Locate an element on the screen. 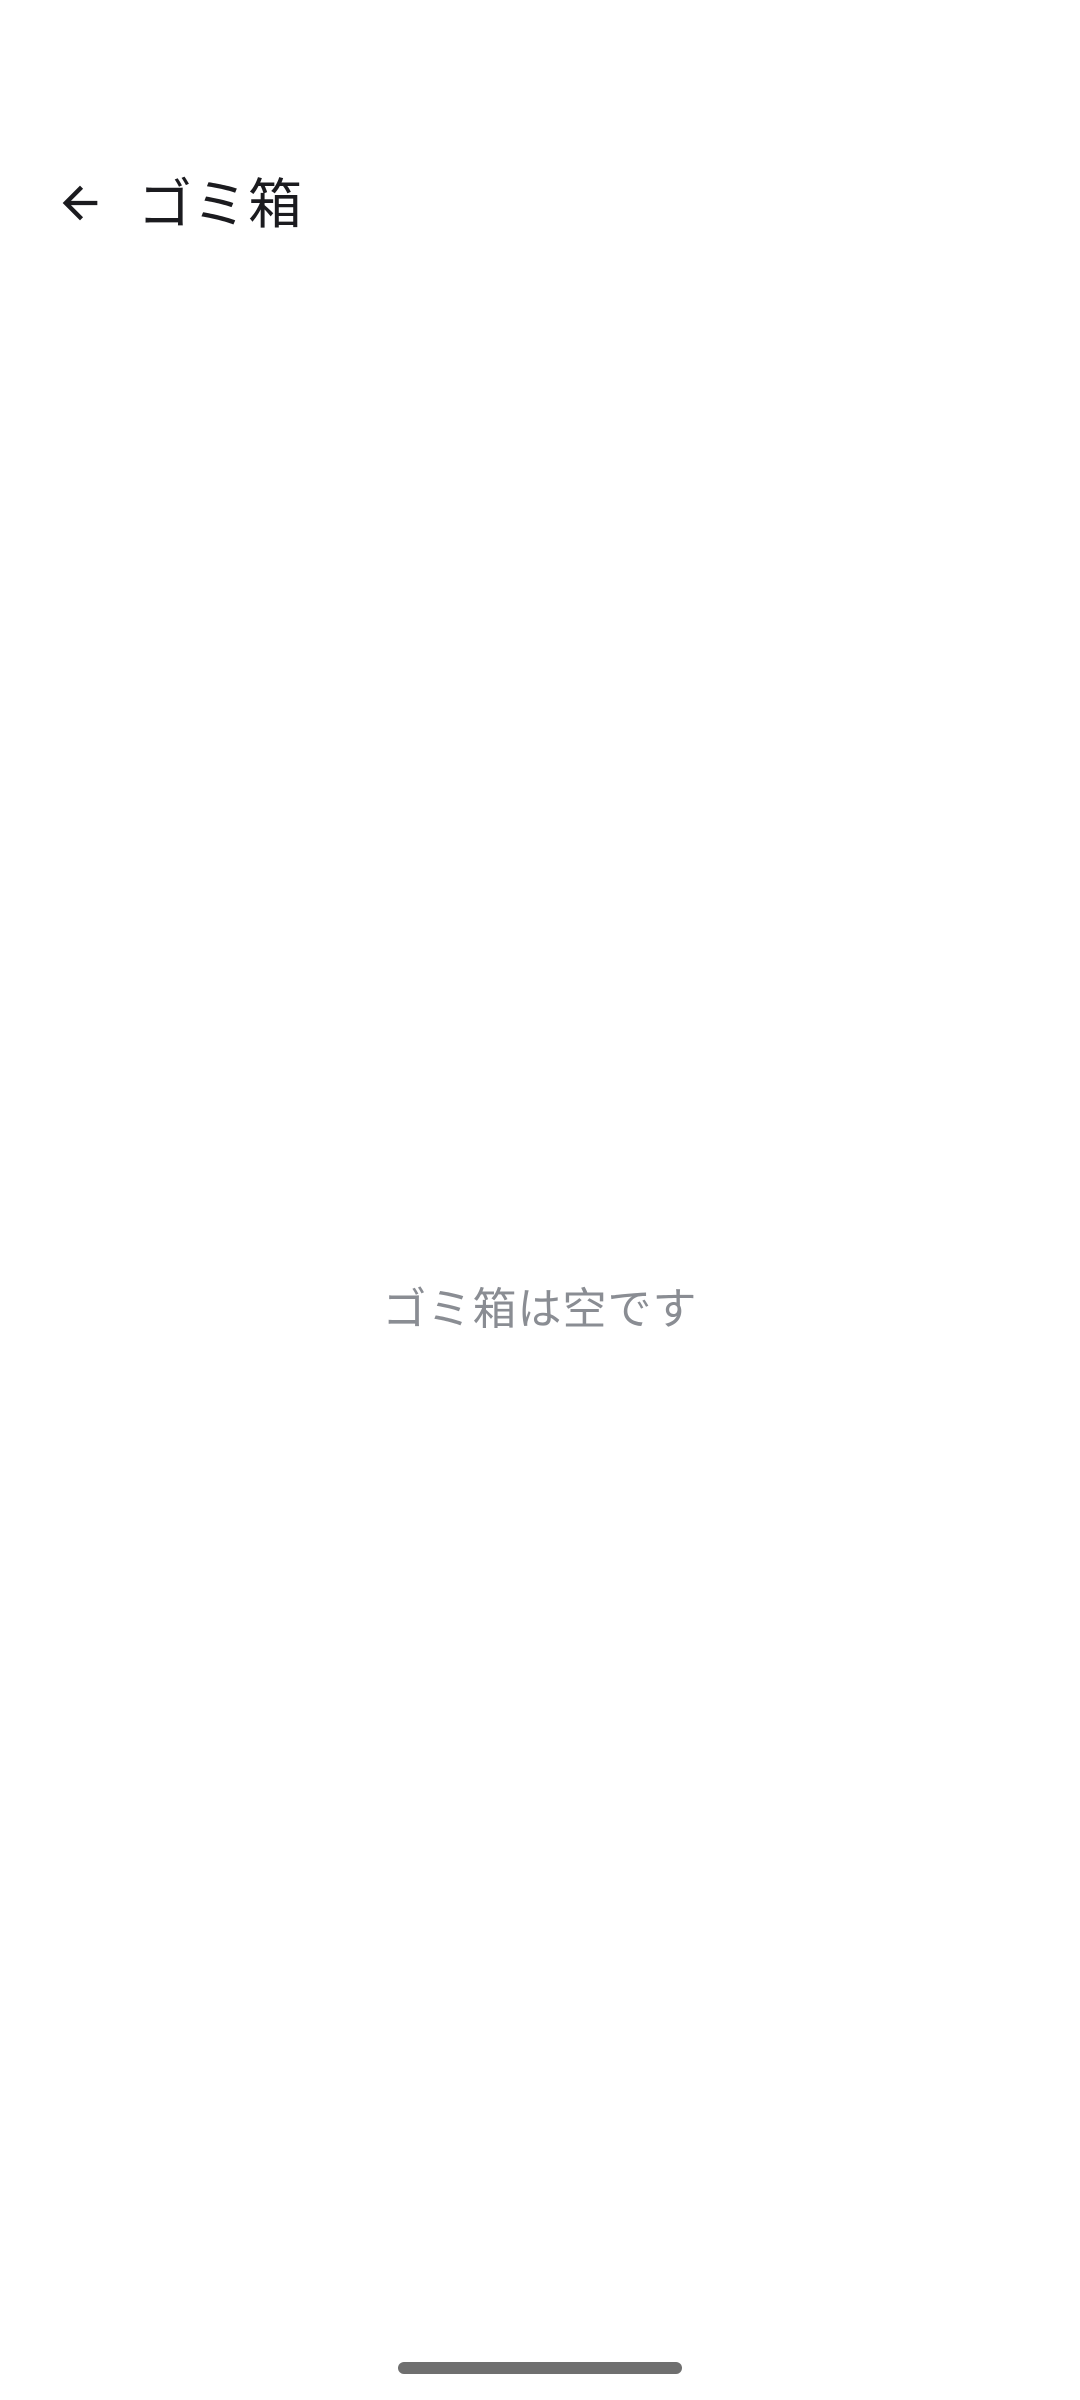 The width and height of the screenshot is (1080, 2400). empty-trash-message: ゴミ箱は空です is located at coordinates (540, 1309).